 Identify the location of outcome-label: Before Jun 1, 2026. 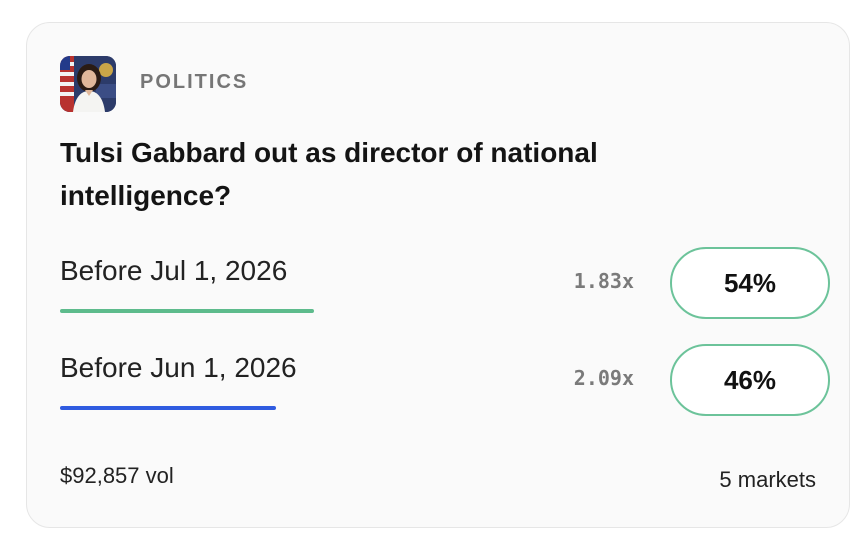
(178, 367).